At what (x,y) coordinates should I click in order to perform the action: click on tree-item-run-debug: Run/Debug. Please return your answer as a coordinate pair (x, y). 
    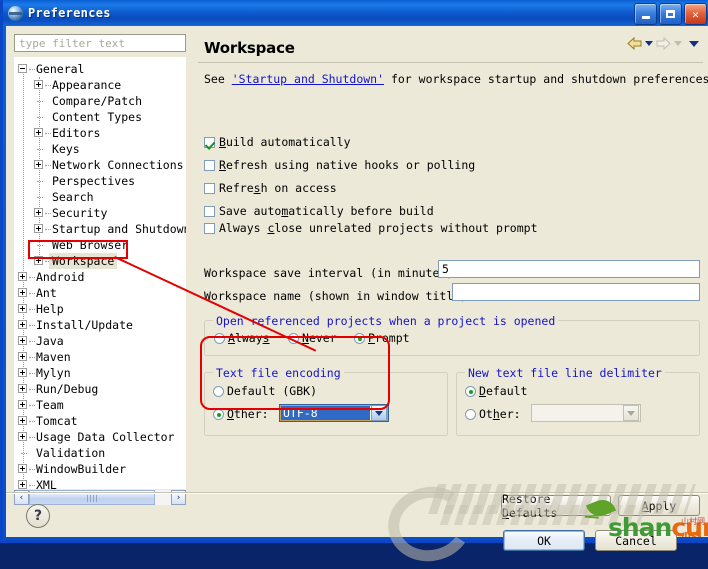
    Looking at the image, I should click on (100, 389).